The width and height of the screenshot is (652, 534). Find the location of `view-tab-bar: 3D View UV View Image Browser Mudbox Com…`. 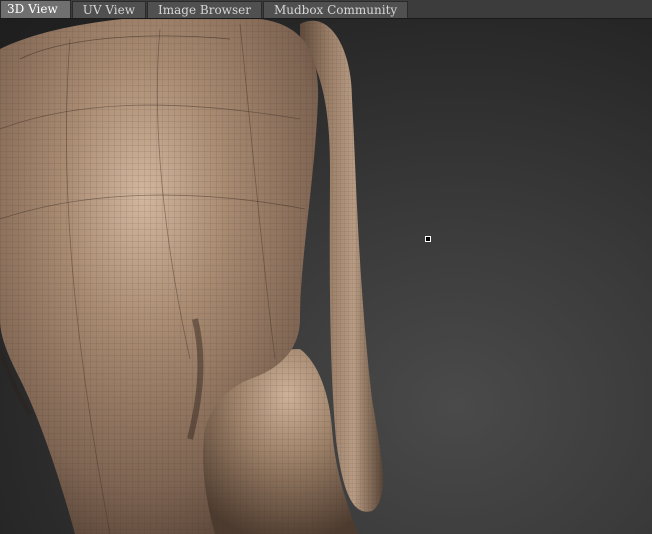

view-tab-bar: 3D View UV View Image Browser Mudbox Com… is located at coordinates (326, 9).